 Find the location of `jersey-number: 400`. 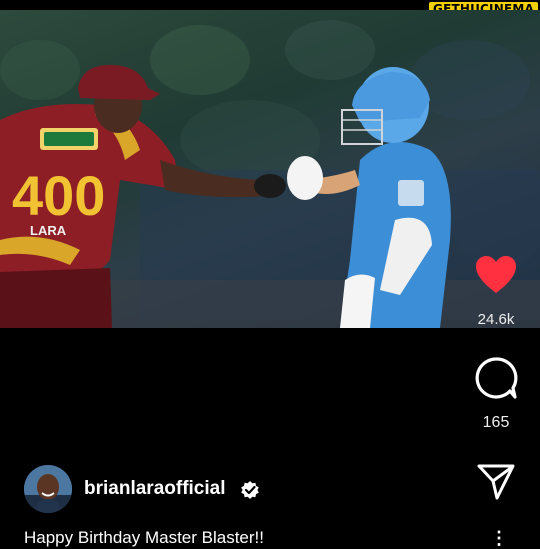

jersey-number: 400 is located at coordinates (58, 195).